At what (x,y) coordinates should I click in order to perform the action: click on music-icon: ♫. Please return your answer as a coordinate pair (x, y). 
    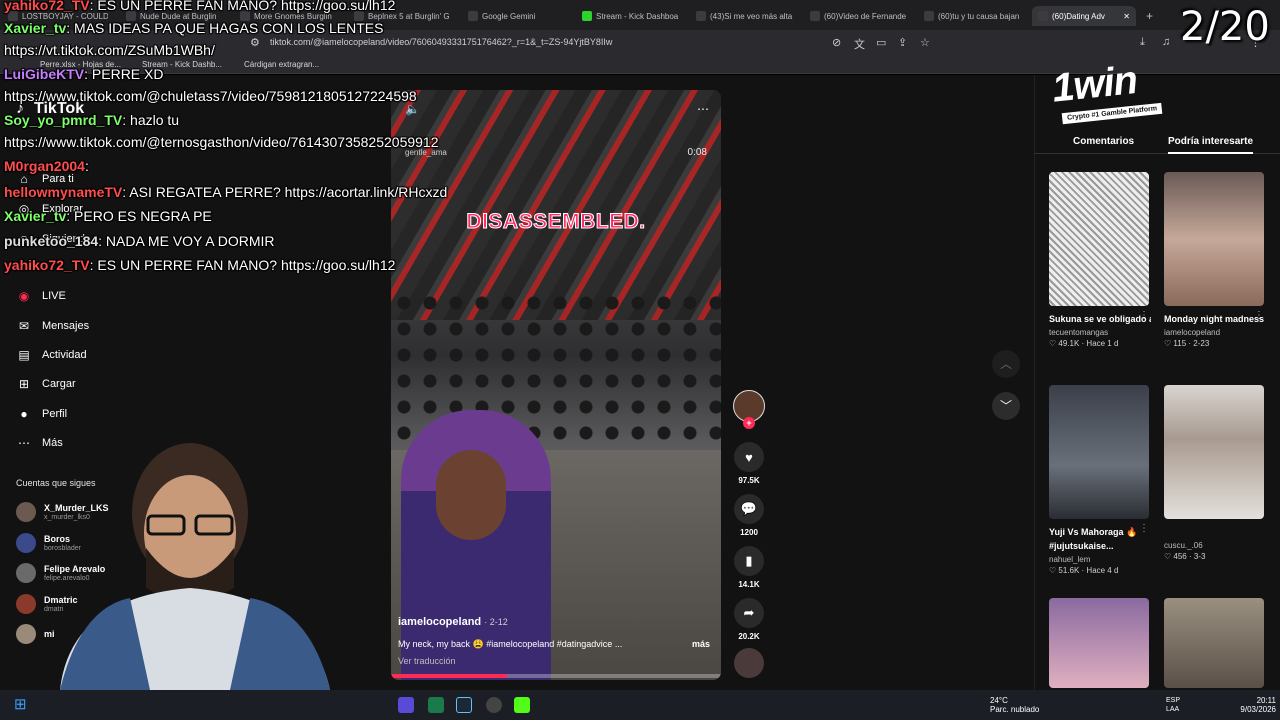
    Looking at the image, I should click on (1166, 42).